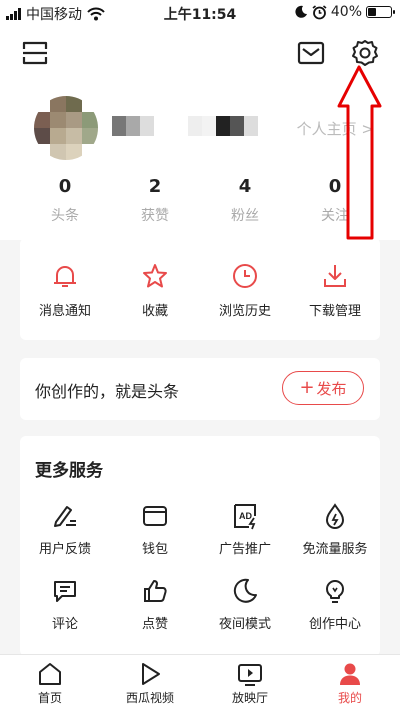 The width and height of the screenshot is (400, 710). What do you see at coordinates (65, 289) in the screenshot?
I see `quick-action-notifications: 消息通知` at bounding box center [65, 289].